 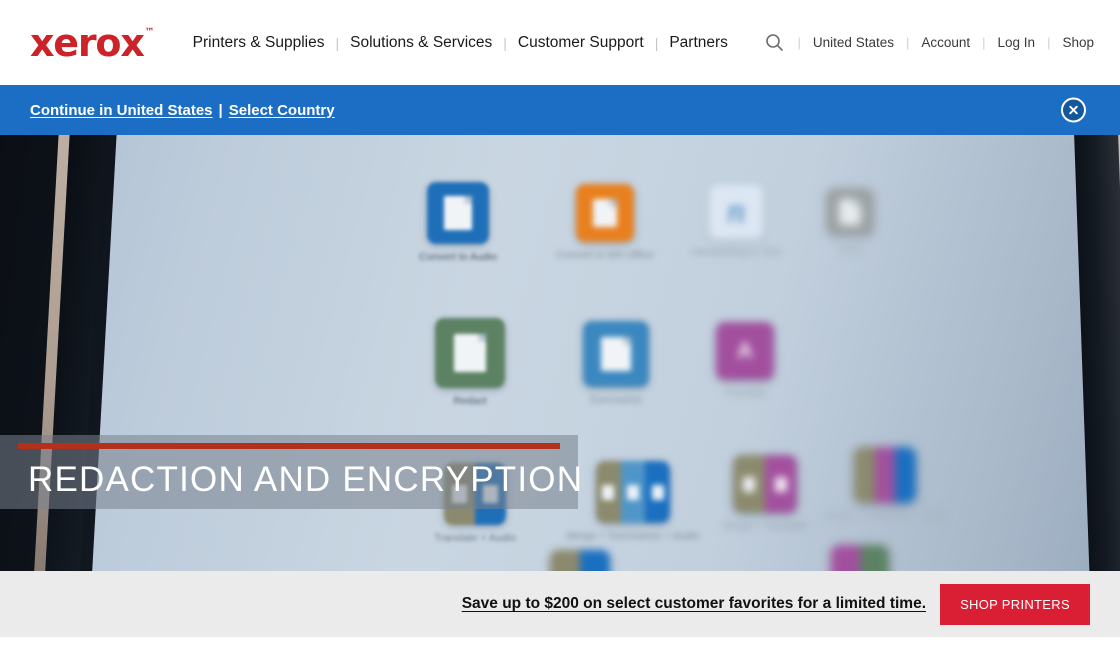 I want to click on tile-label: OCR, so click(x=850, y=249).